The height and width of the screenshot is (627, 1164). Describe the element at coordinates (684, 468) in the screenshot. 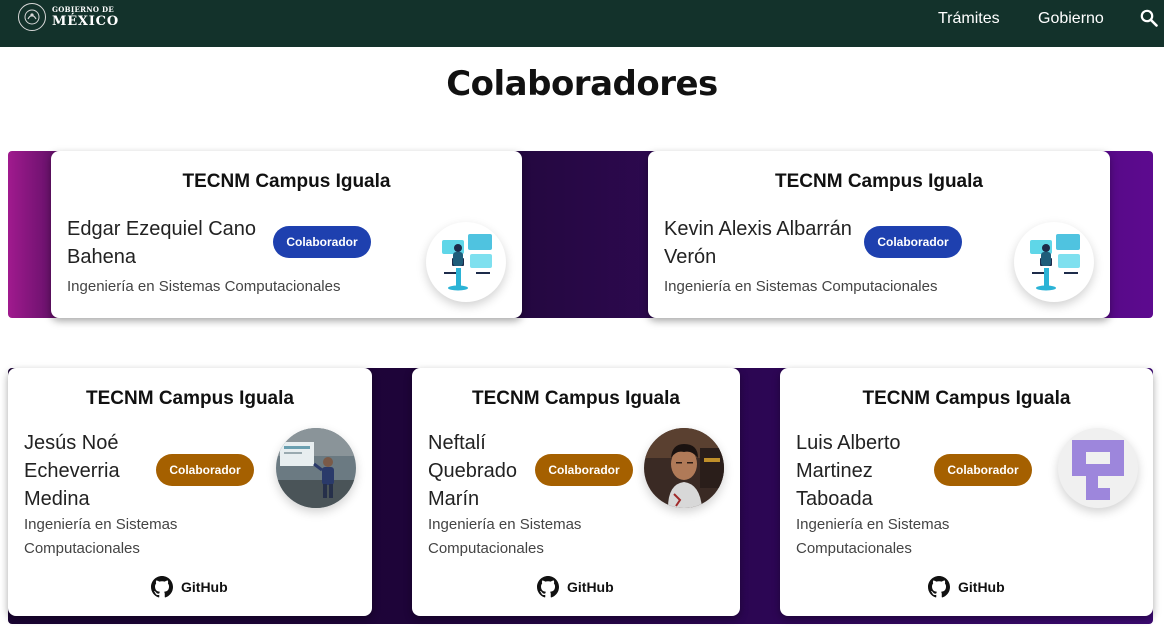

I see `photo-portrait` at that location.